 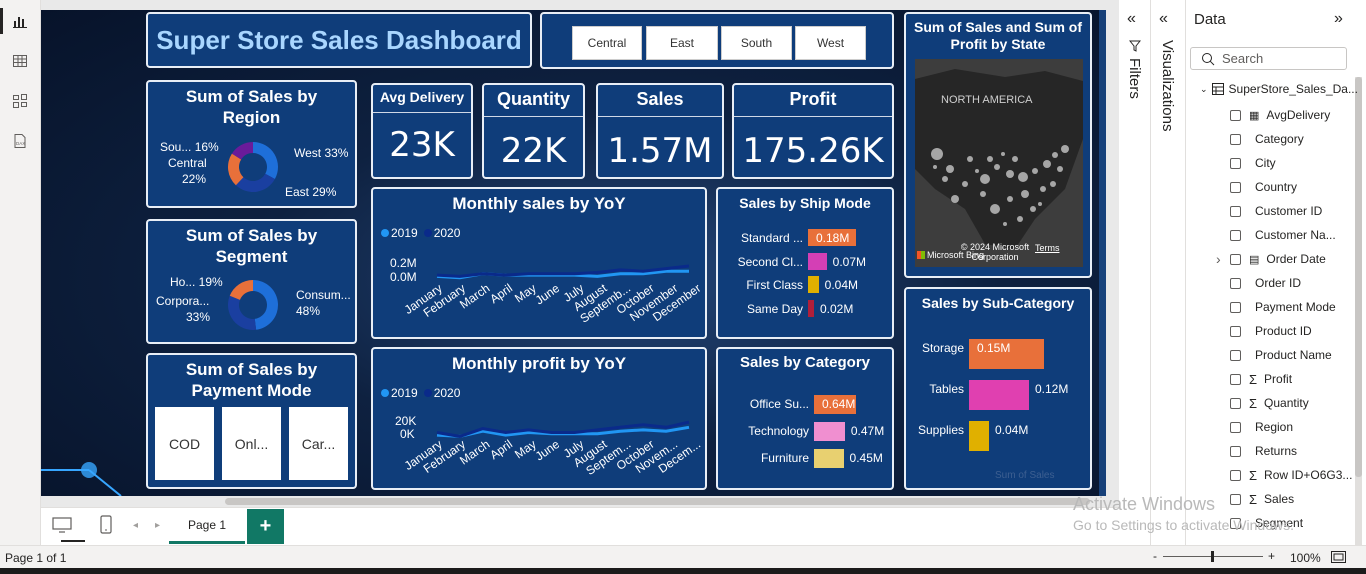 What do you see at coordinates (265, 526) in the screenshot?
I see `add-page-button: +` at bounding box center [265, 526].